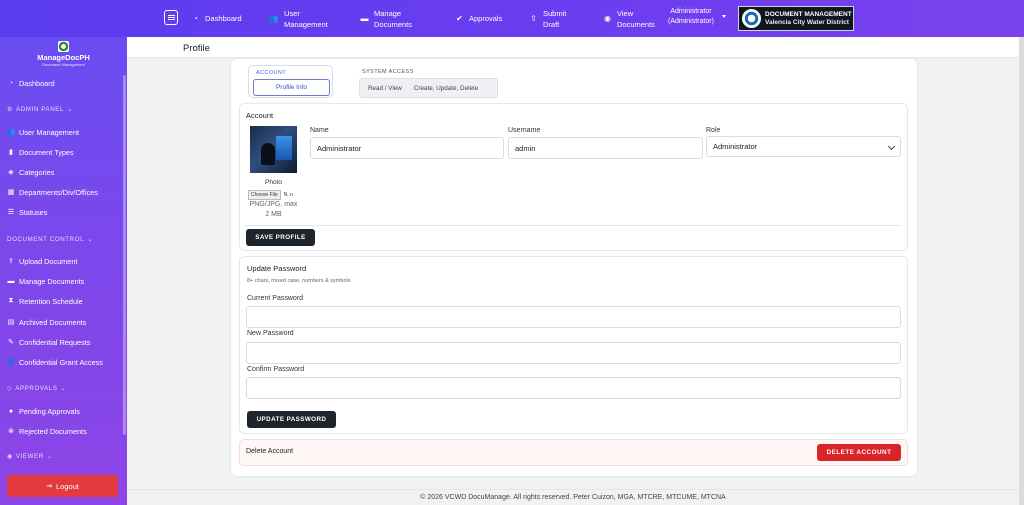  What do you see at coordinates (280, 237) in the screenshot?
I see `save-profile-button: SAVE PROFILE` at bounding box center [280, 237].